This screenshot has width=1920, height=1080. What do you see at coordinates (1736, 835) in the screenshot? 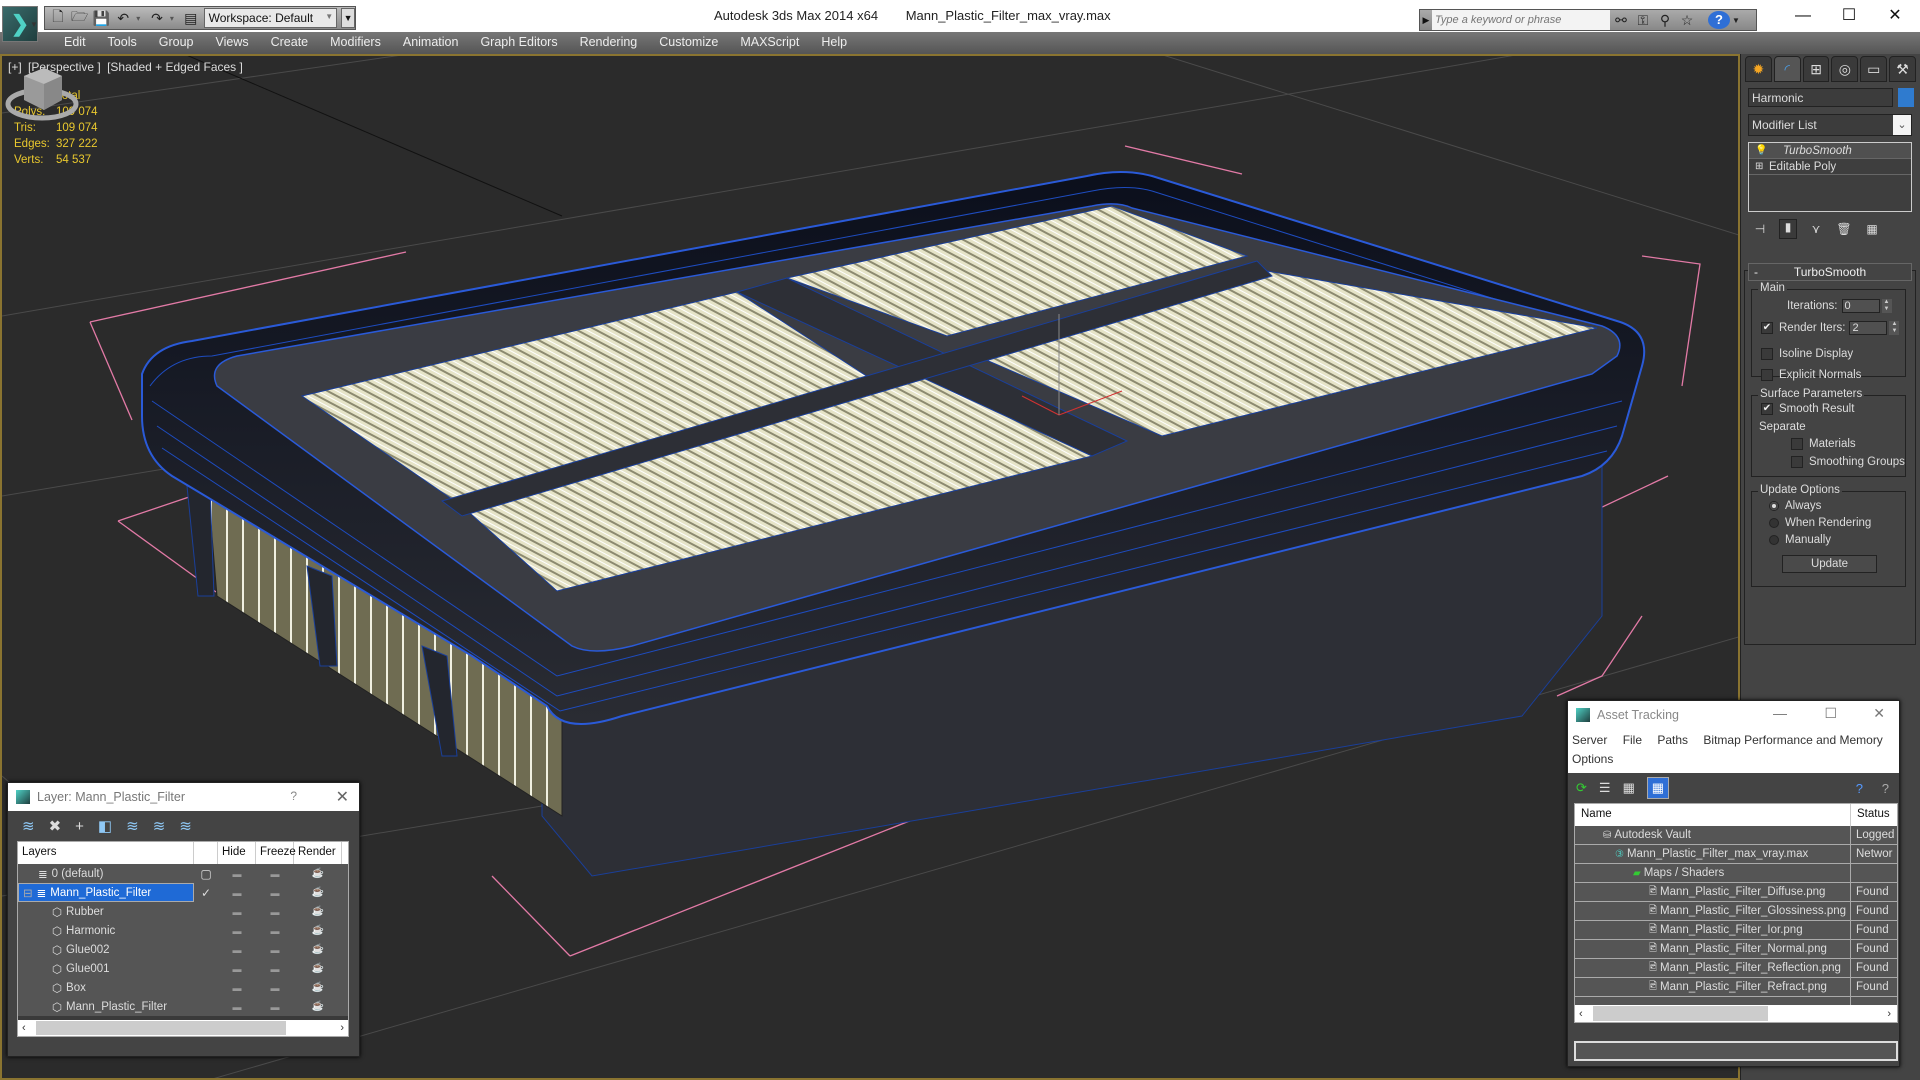
I see `asset-row: ⛁ Autodesk Vault Logged` at bounding box center [1736, 835].